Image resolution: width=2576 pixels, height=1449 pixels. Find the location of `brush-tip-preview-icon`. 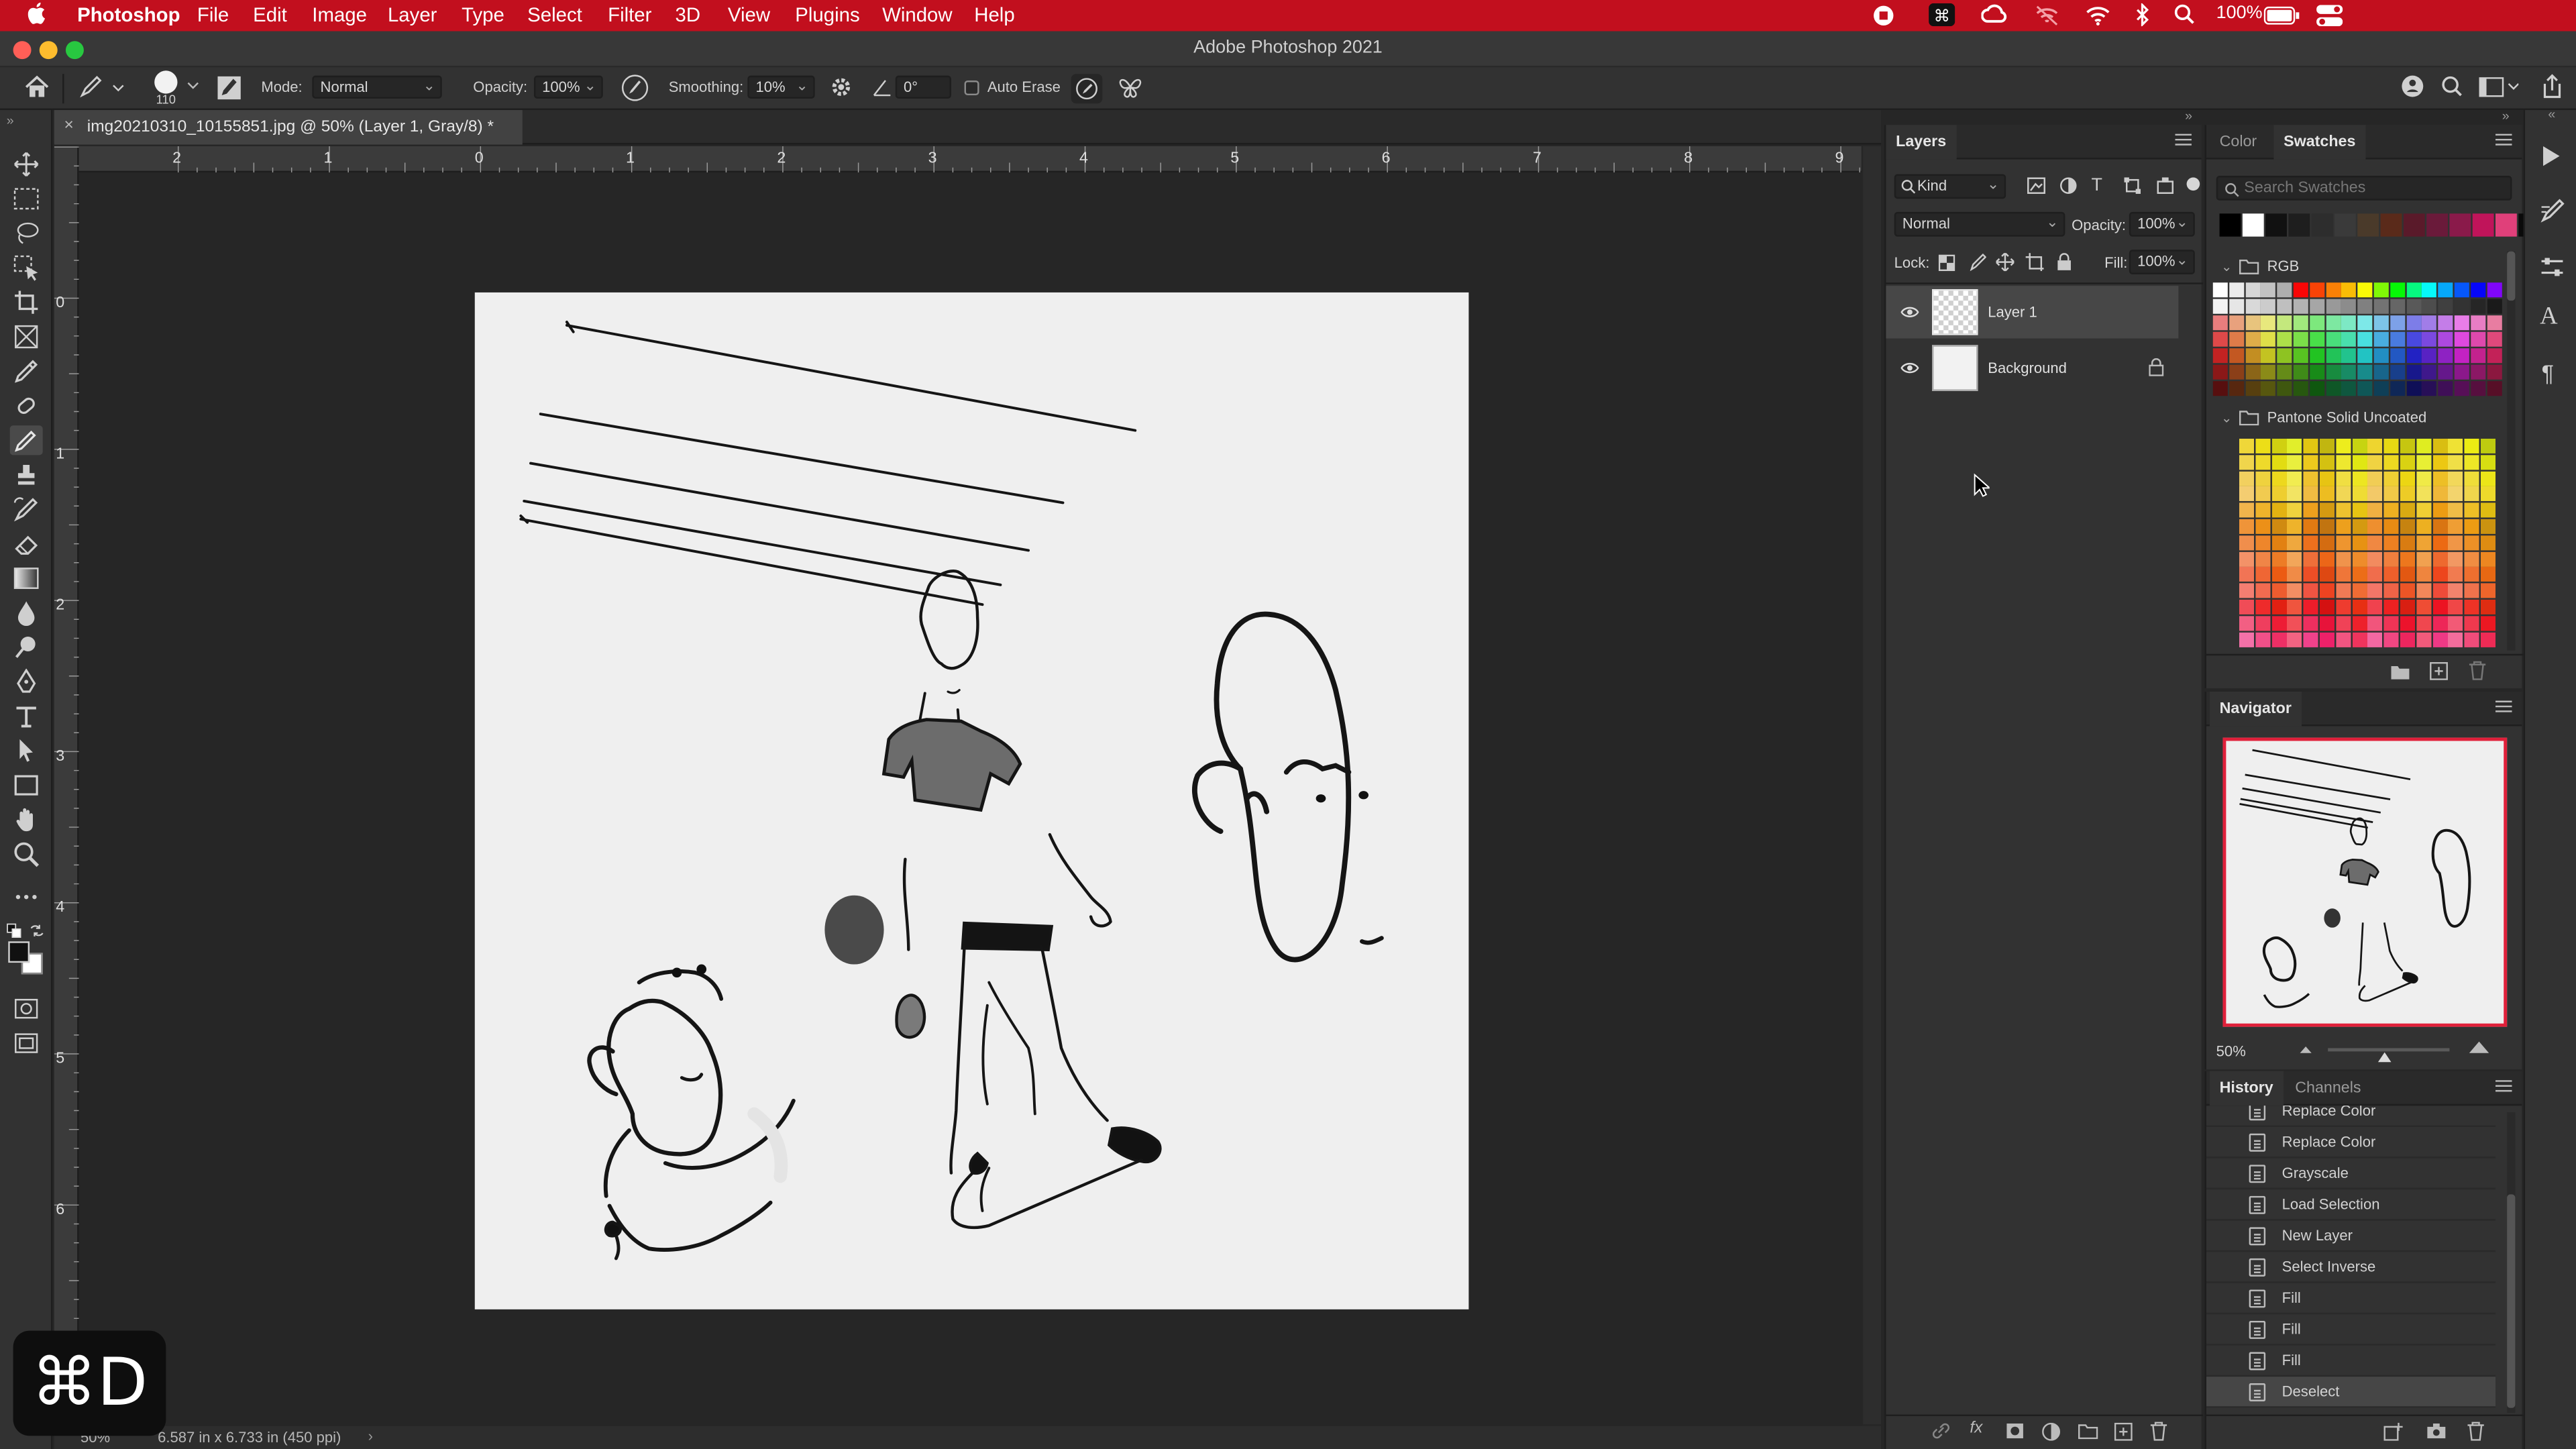

brush-tip-preview-icon is located at coordinates (166, 82).